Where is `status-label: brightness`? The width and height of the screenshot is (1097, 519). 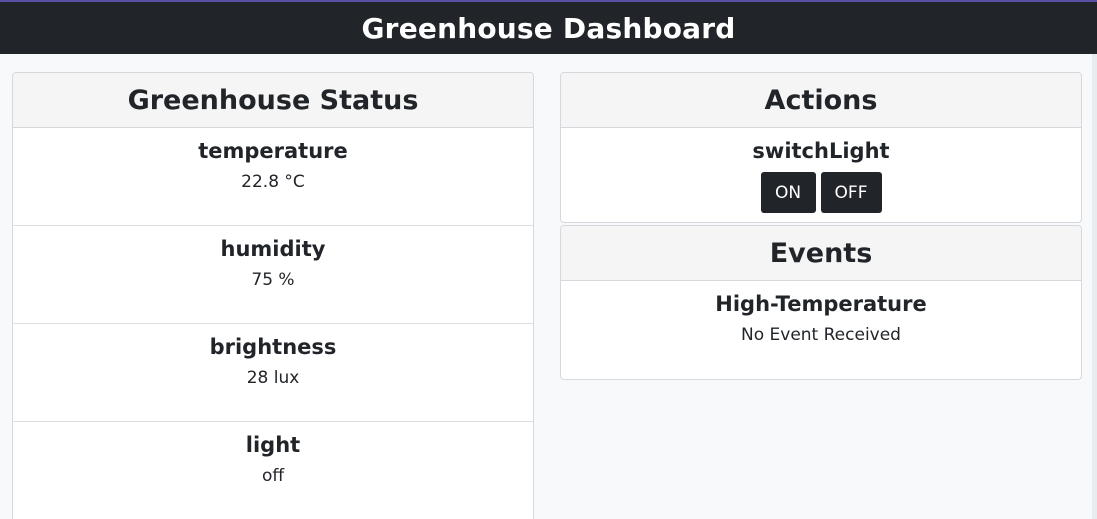
status-label: brightness is located at coordinates (273, 347).